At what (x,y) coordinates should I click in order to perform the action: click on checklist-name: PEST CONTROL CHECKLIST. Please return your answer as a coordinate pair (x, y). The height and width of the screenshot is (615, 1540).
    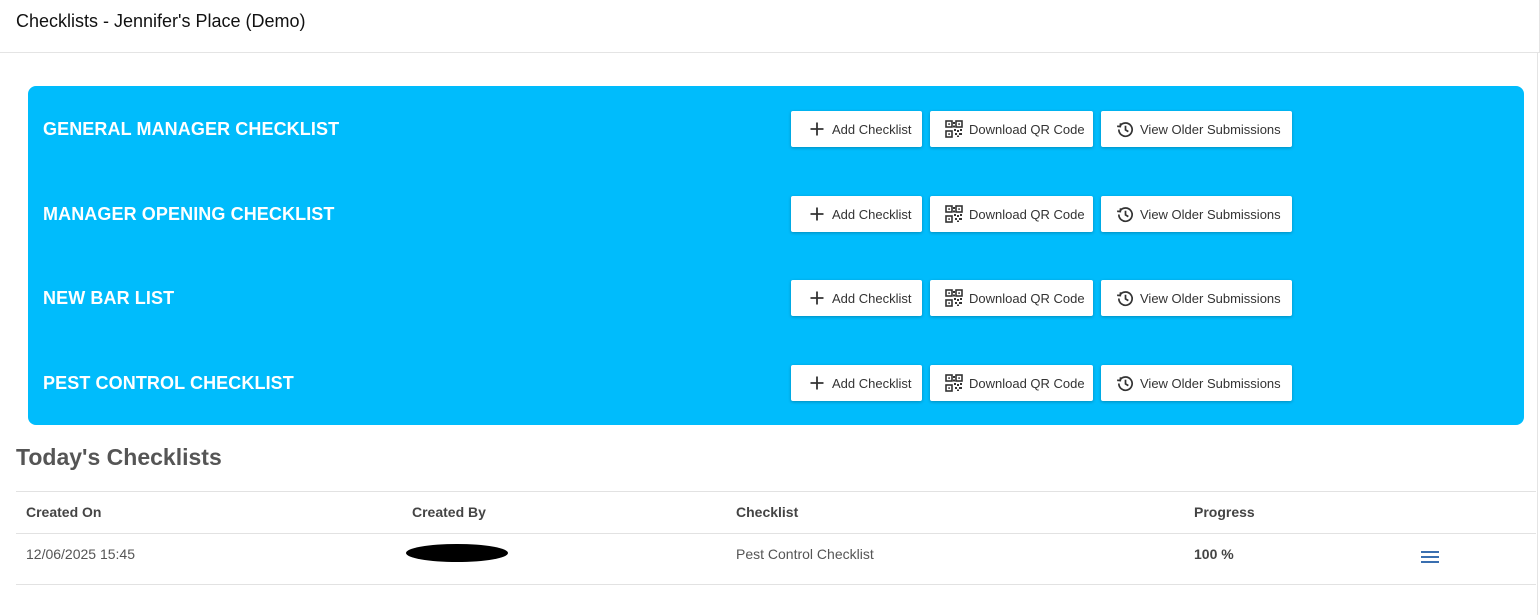
    Looking at the image, I should click on (168, 383).